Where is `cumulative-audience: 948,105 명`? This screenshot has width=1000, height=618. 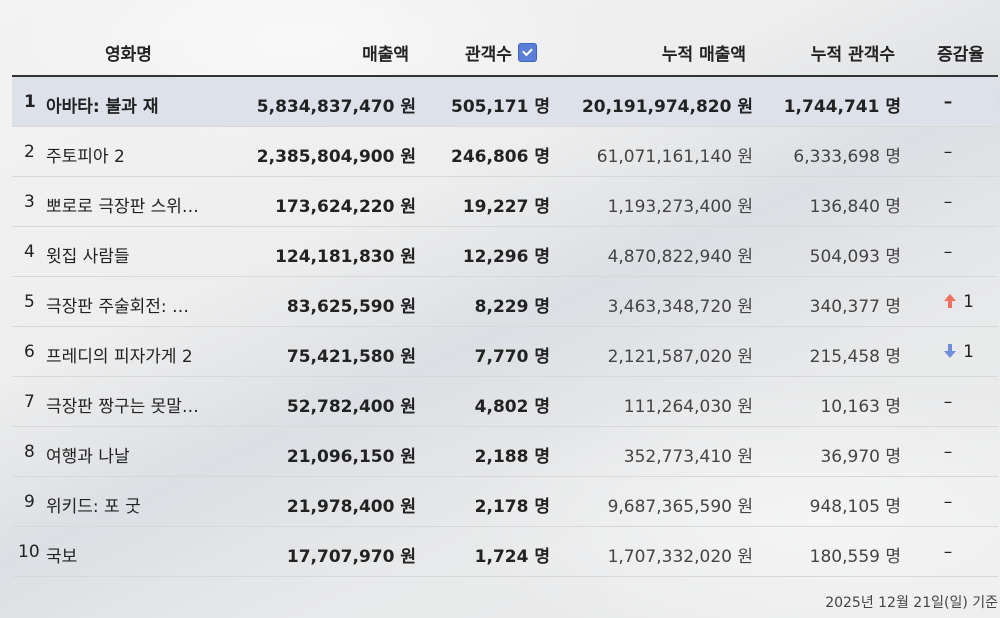 cumulative-audience: 948,105 명 is located at coordinates (855, 507).